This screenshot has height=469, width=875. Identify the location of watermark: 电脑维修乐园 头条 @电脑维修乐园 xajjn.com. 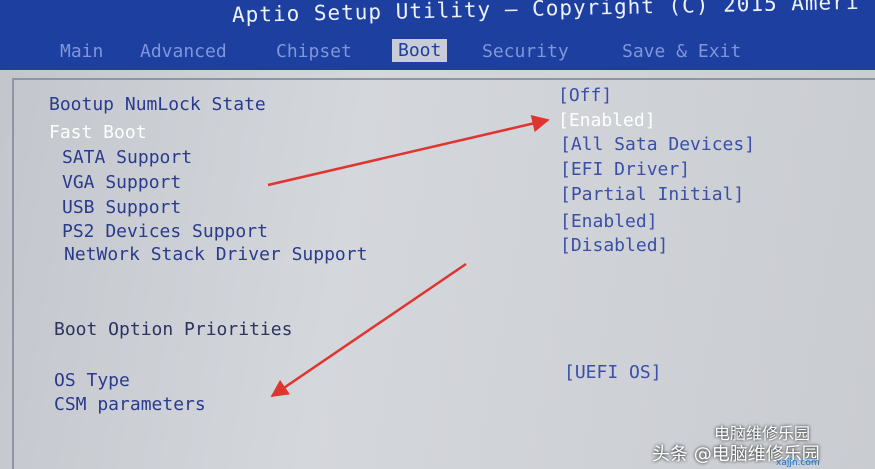
(761, 443).